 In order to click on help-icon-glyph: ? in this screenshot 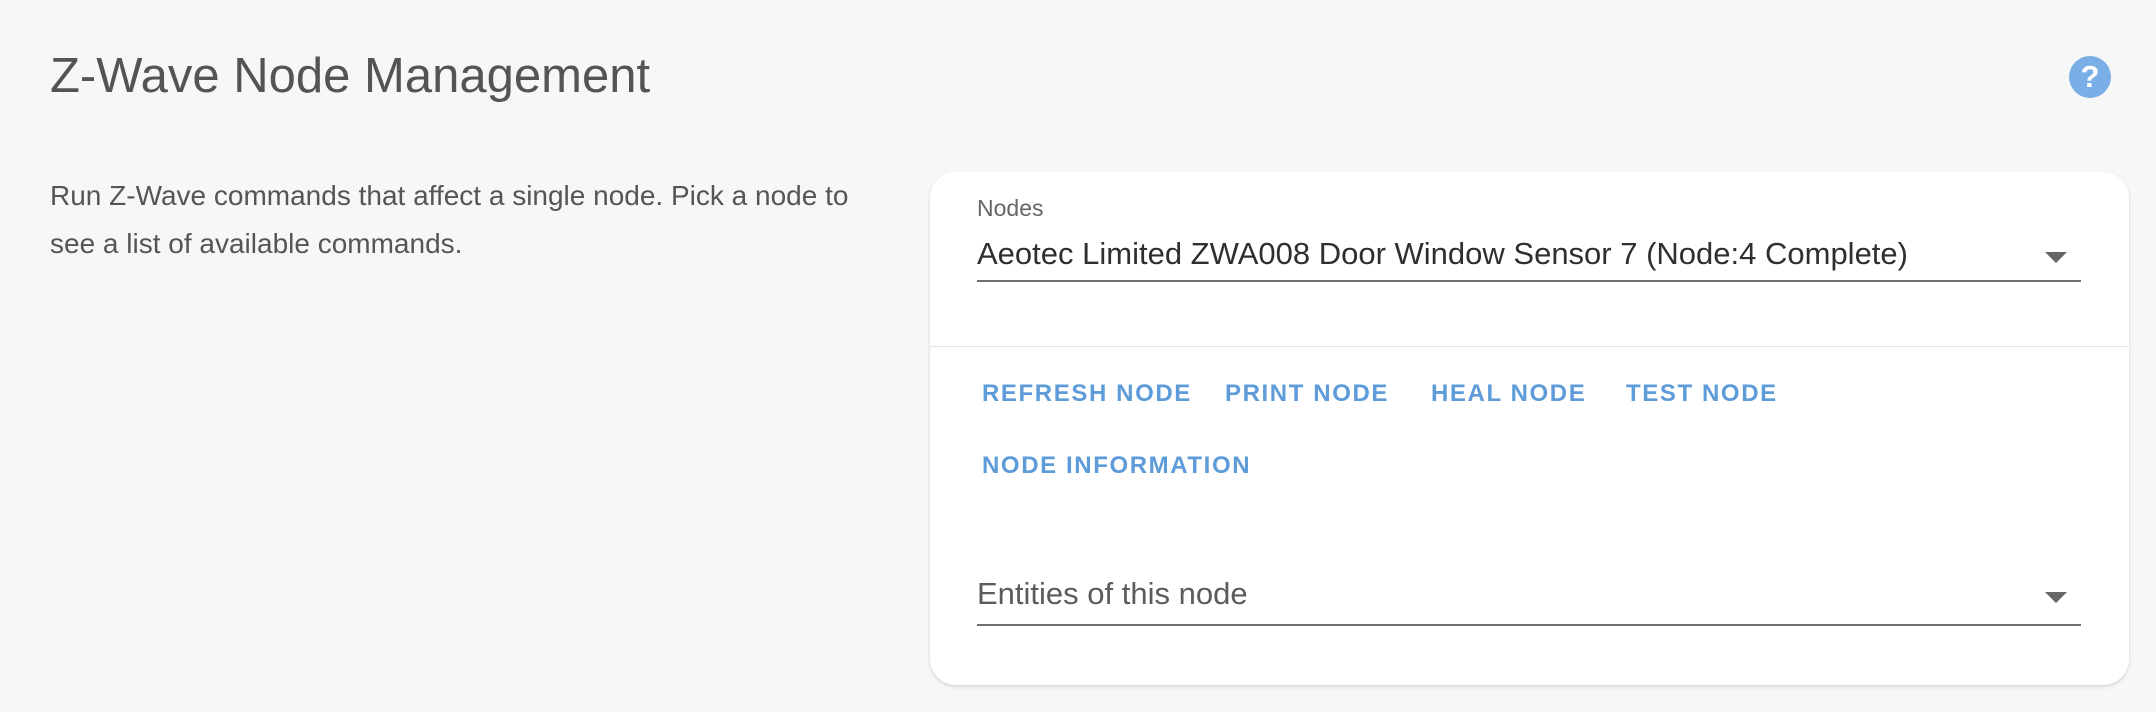, I will do `click(2090, 76)`.